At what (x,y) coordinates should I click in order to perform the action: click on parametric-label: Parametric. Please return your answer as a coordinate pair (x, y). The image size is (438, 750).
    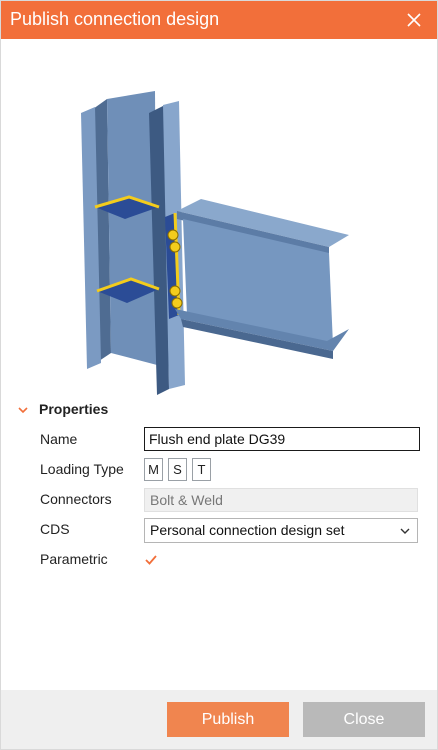
    Looking at the image, I should click on (74, 559).